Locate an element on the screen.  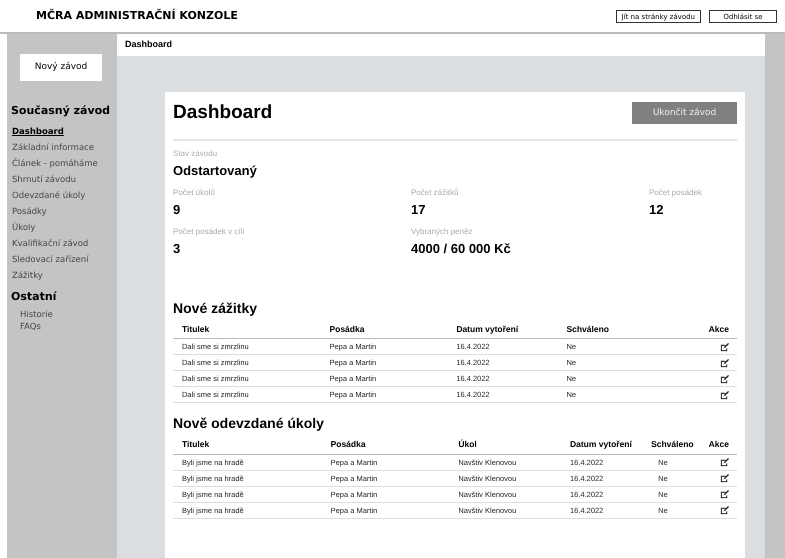
end-race-button: Ukončit závod is located at coordinates (684, 113).